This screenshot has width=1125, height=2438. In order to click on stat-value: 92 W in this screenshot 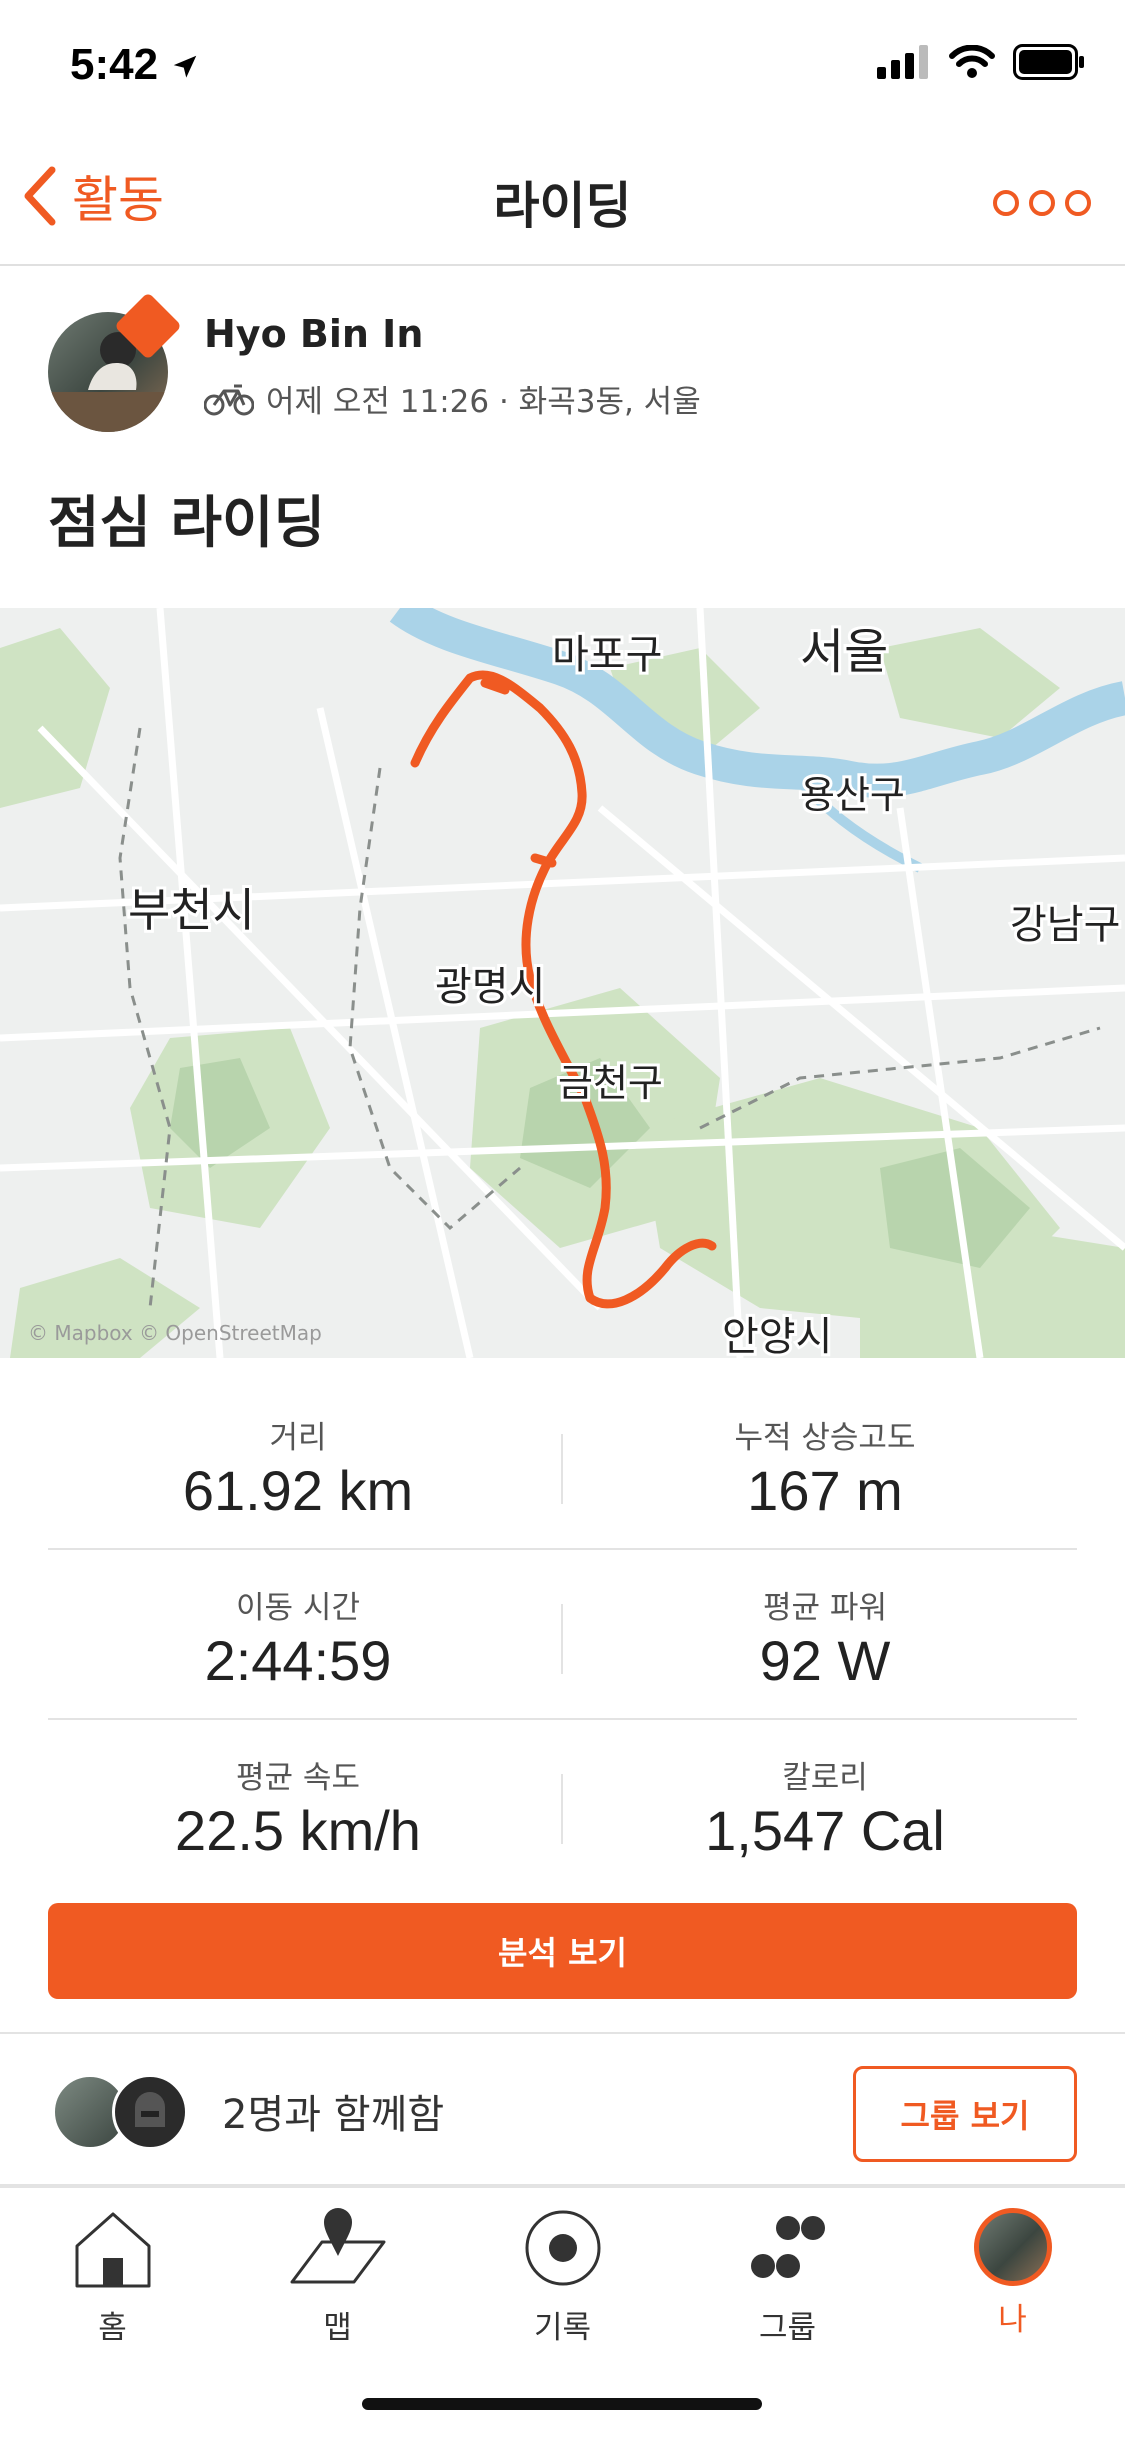, I will do `click(825, 1660)`.